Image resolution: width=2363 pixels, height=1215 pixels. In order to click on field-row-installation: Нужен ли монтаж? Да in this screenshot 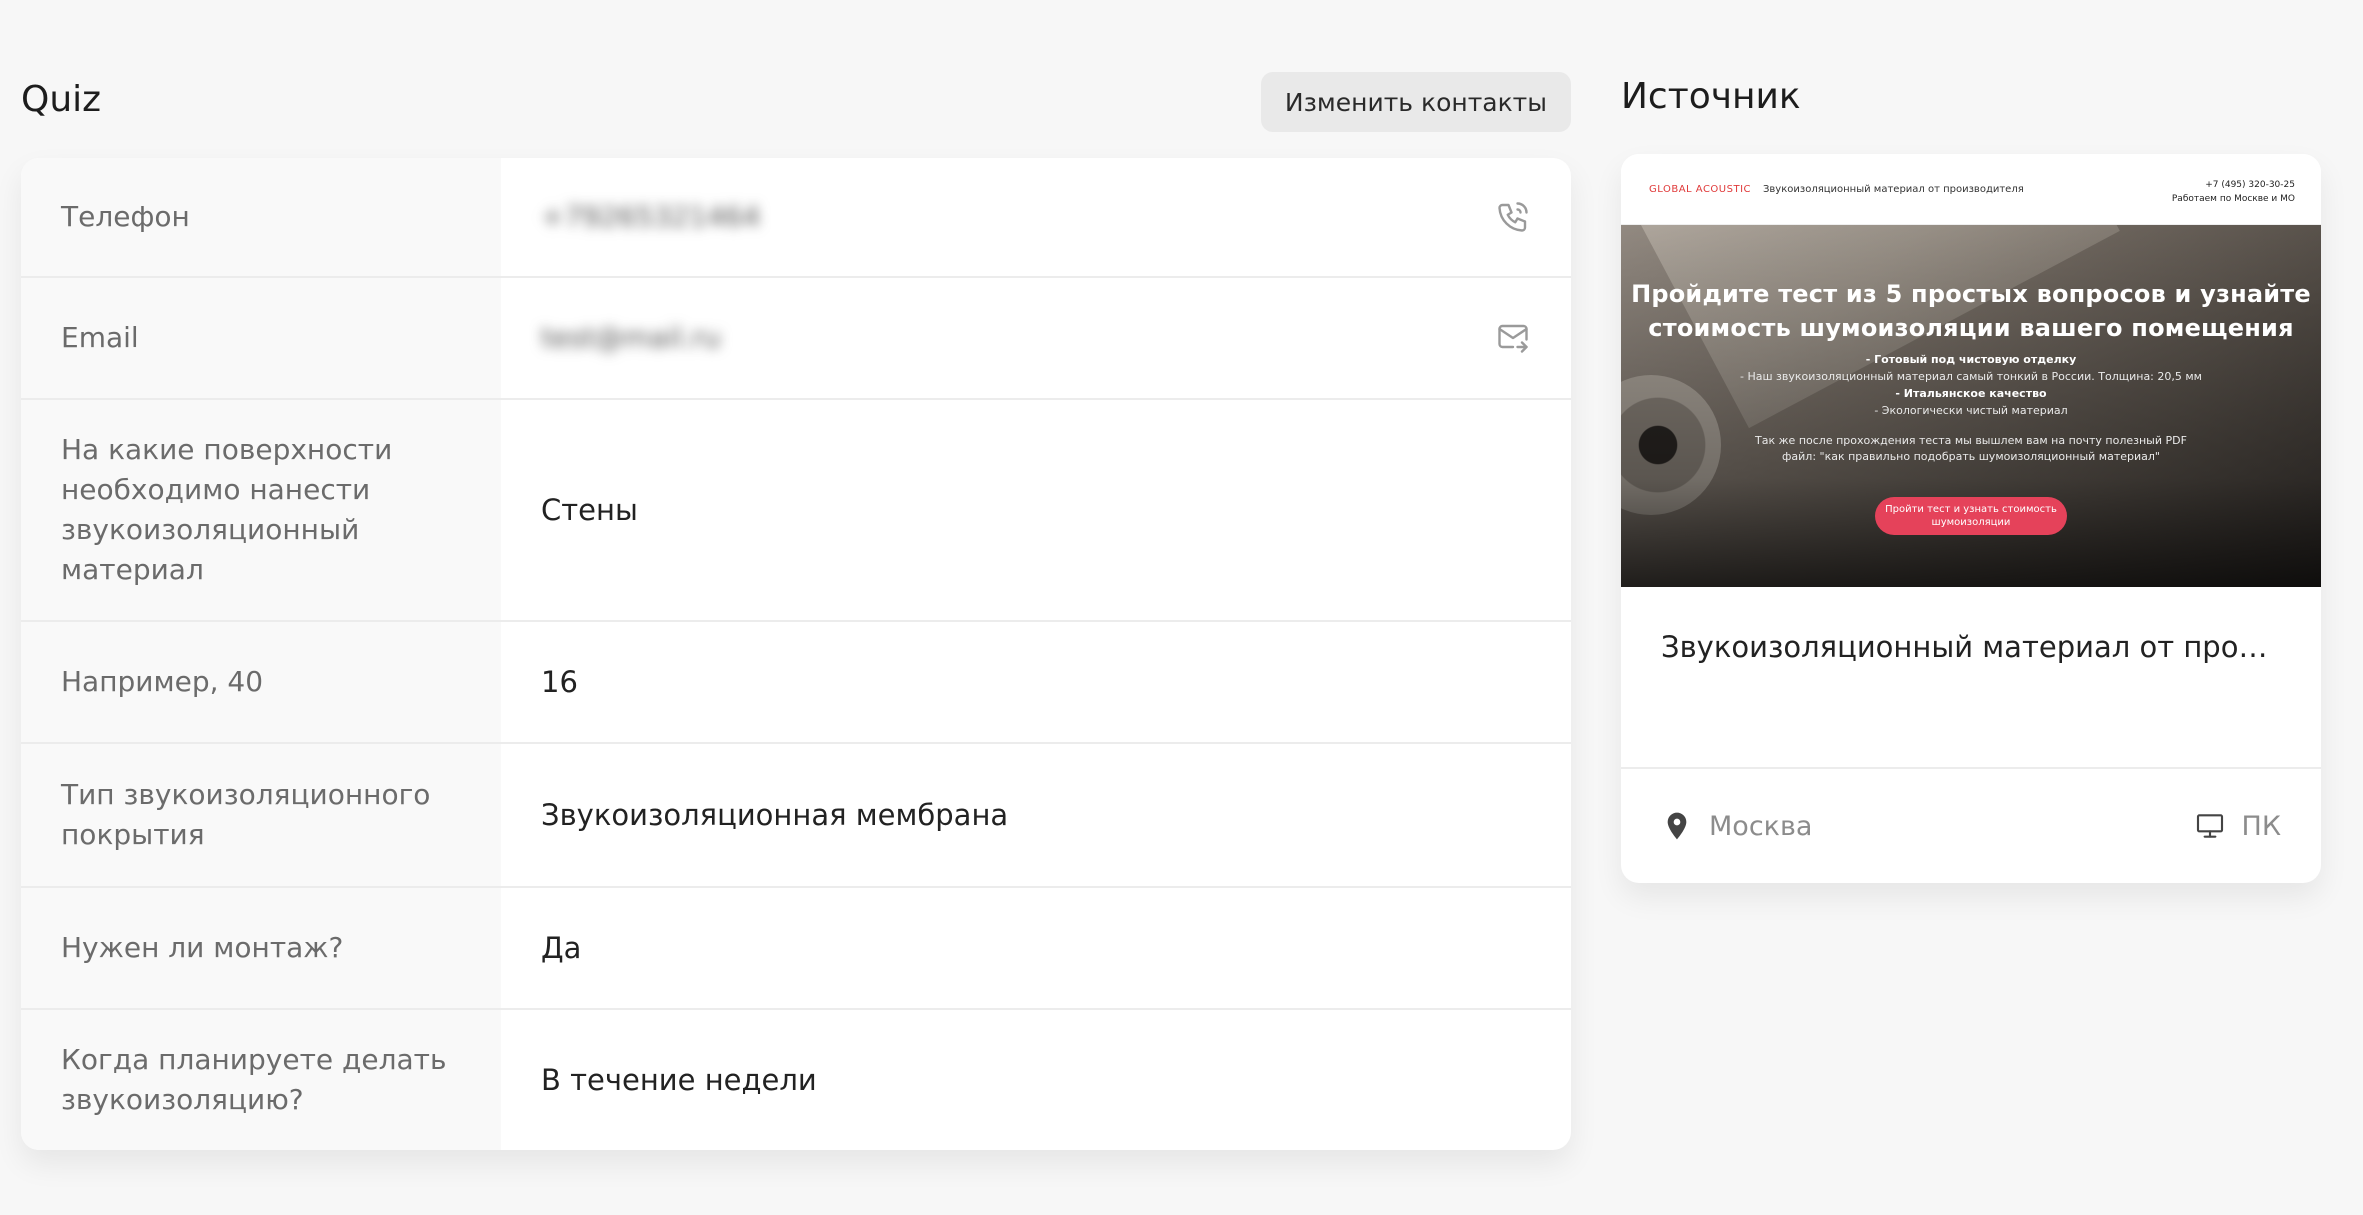, I will do `click(796, 949)`.